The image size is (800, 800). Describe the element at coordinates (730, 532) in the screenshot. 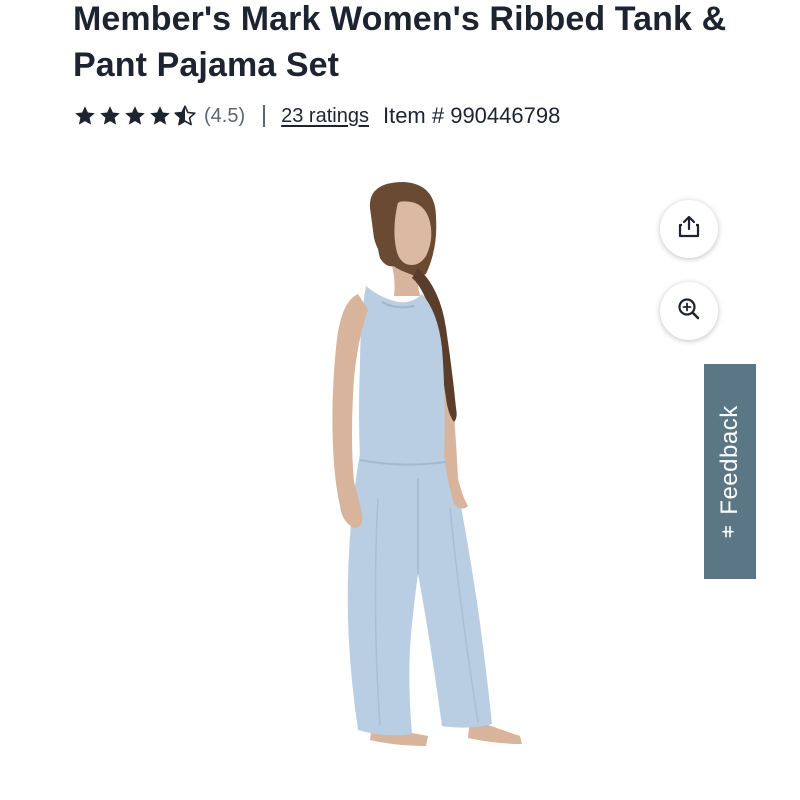

I see `feedback-icon` at that location.